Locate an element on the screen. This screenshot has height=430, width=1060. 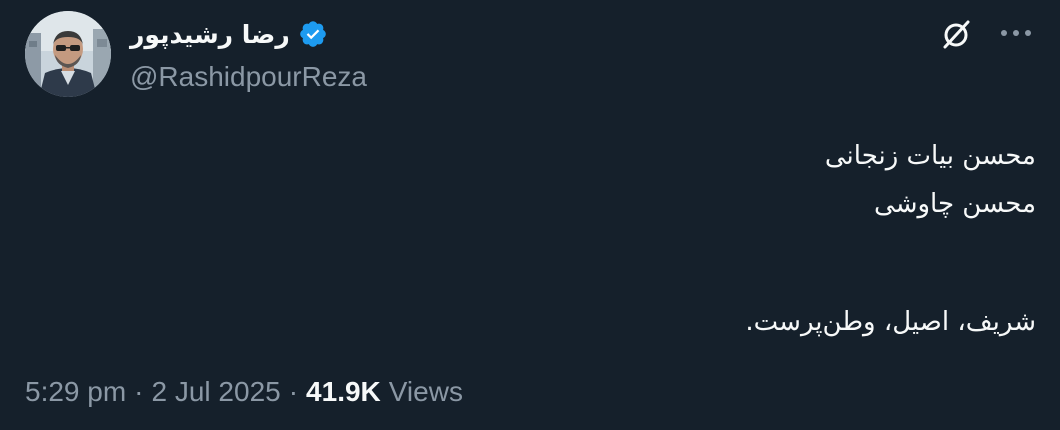
more-options-icon is located at coordinates (1016, 33).